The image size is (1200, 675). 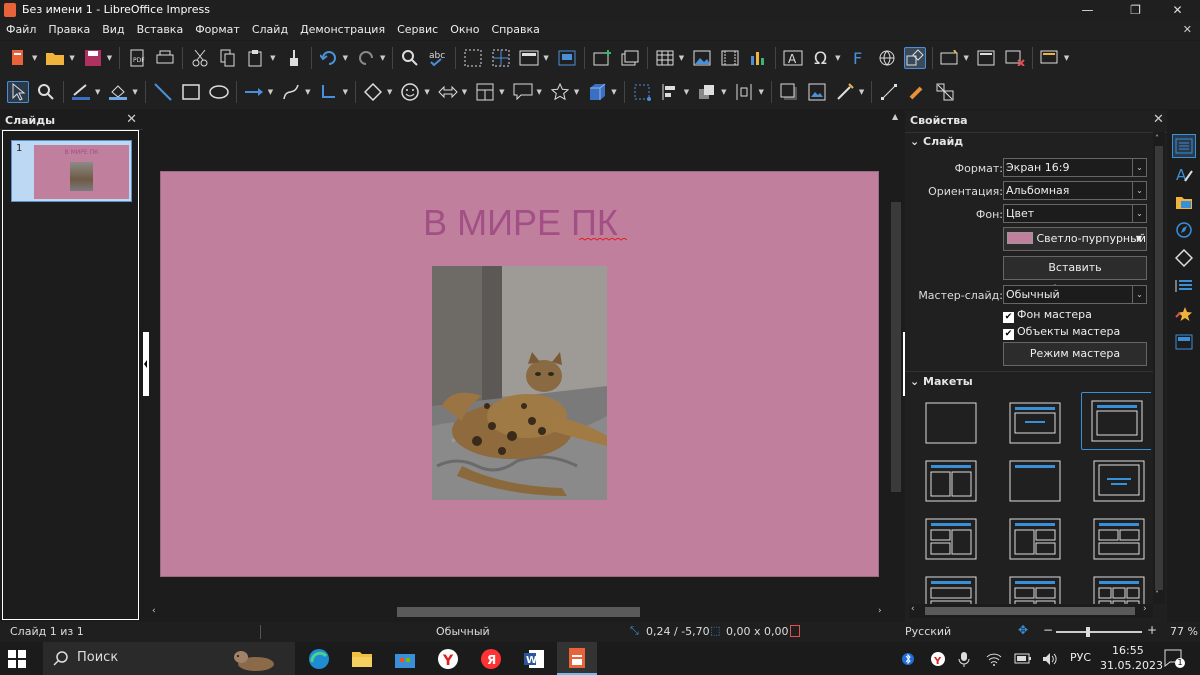 I want to click on edge-app-icon, so click(x=319, y=658).